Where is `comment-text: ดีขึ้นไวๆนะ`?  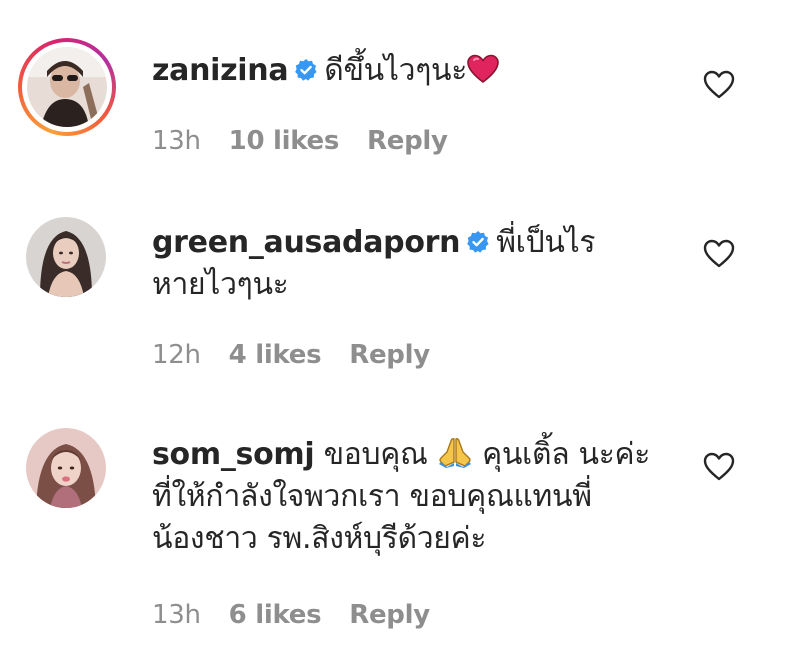
comment-text: ดีขึ้นไวๆนะ is located at coordinates (396, 70).